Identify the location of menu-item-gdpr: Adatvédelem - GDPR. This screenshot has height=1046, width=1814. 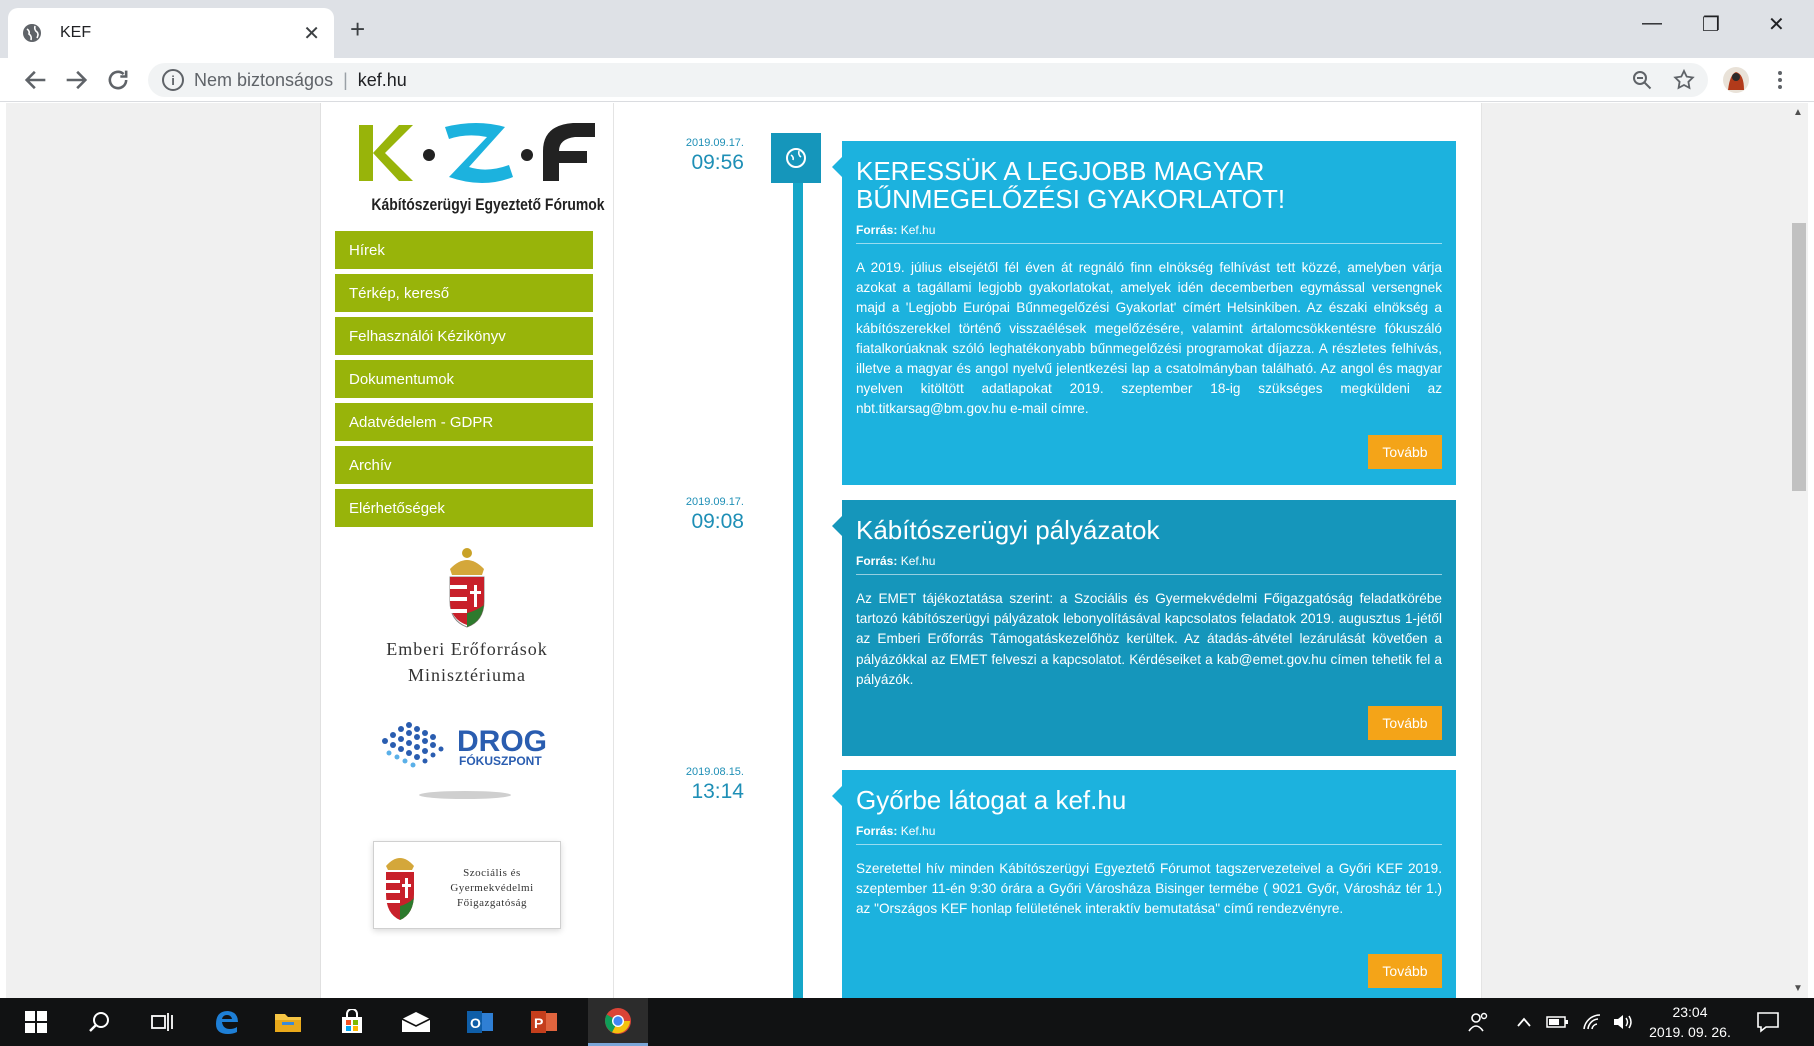
(464, 422).